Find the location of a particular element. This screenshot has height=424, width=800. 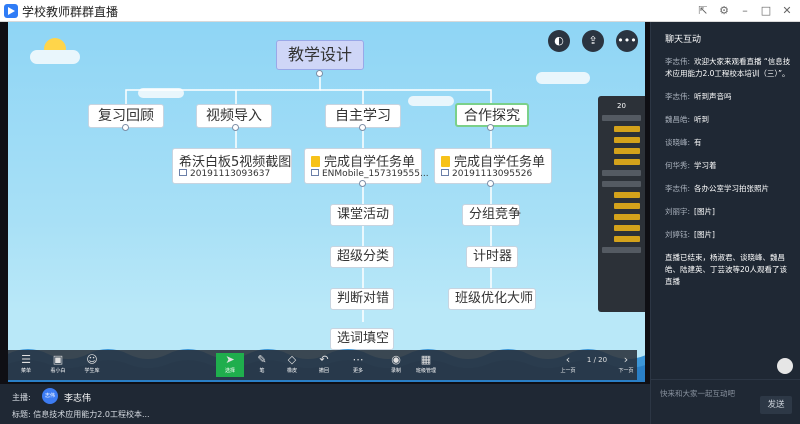

students-button: ☺ 学生库 is located at coordinates (92, 365).